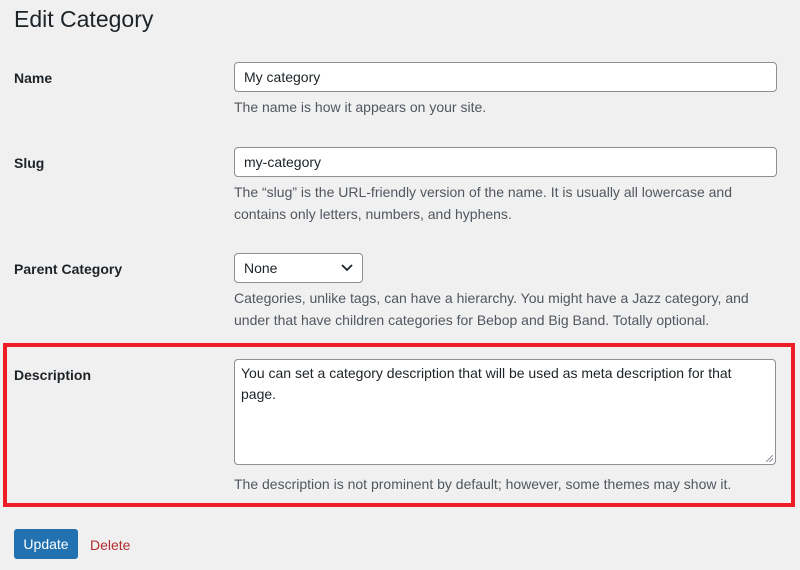 This screenshot has height=570, width=800. I want to click on slug-label: Slug, so click(29, 163).